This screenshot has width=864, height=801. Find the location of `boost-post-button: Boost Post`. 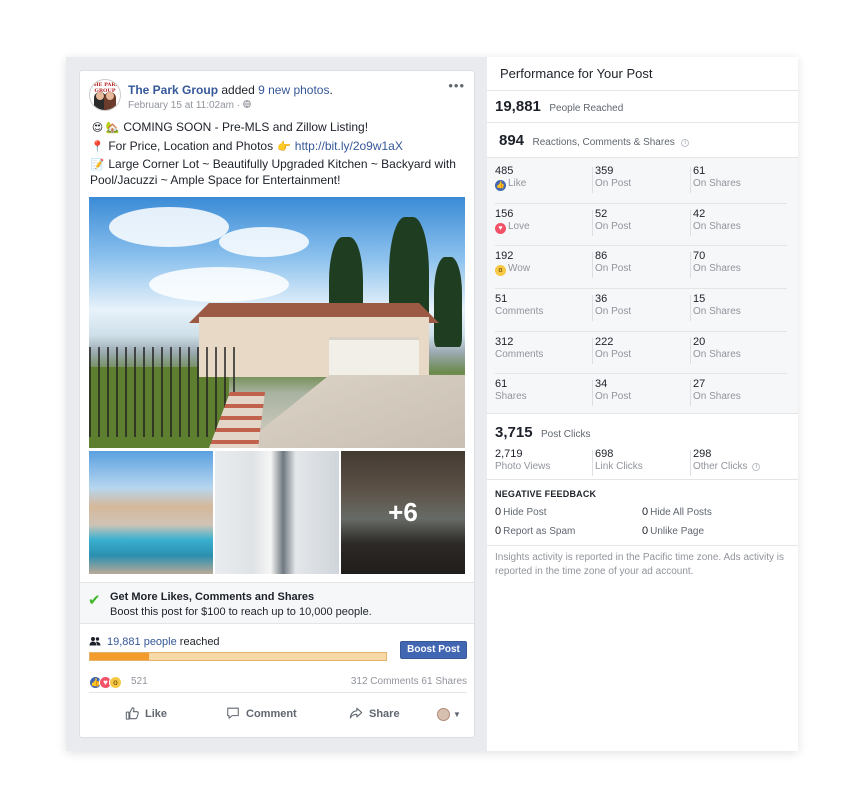

boost-post-button: Boost Post is located at coordinates (433, 650).